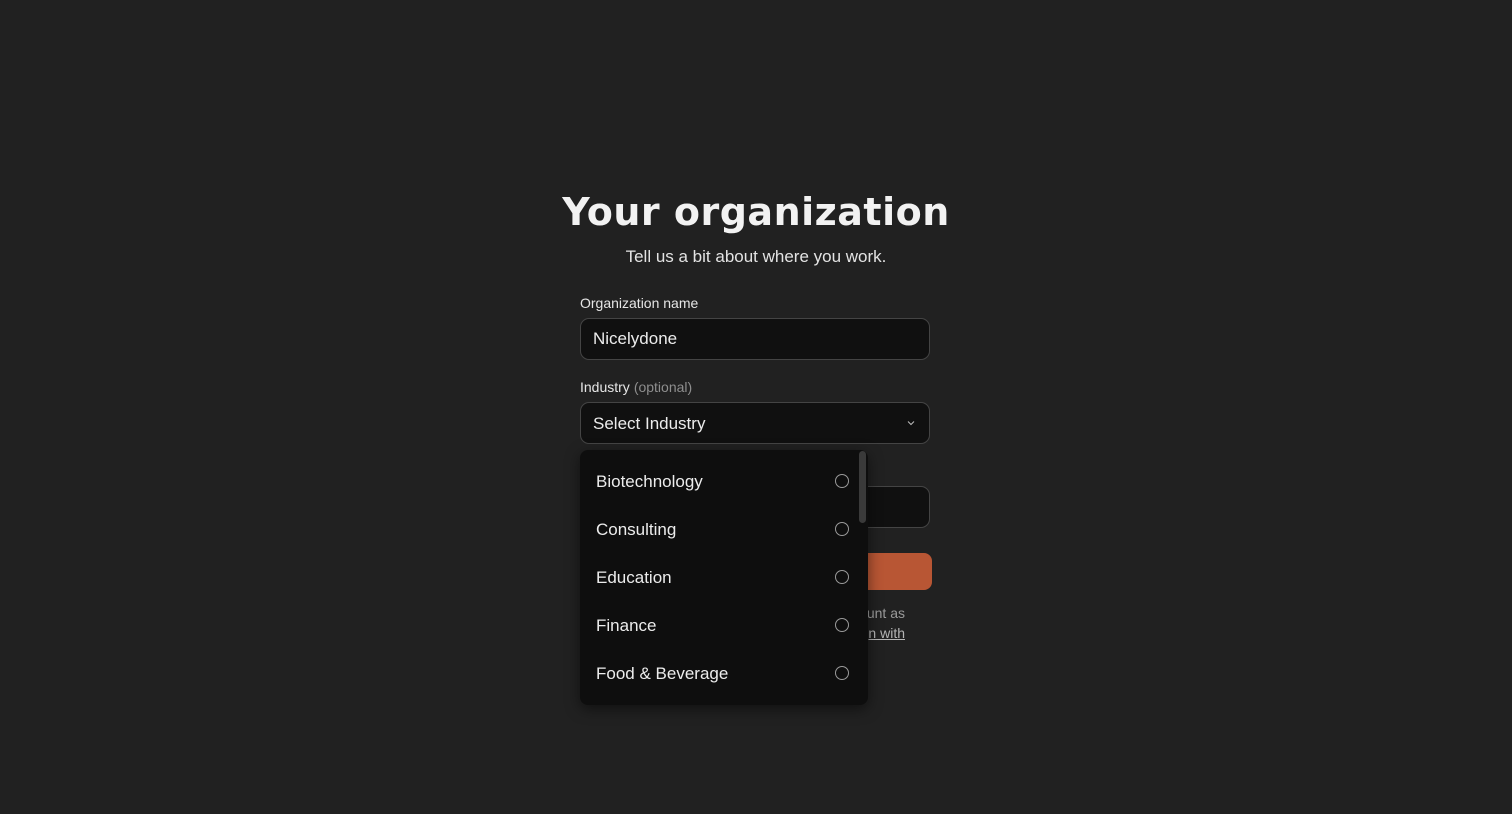 This screenshot has width=1512, height=814. What do you see at coordinates (626, 625) in the screenshot?
I see `industry-option-label: Finance` at bounding box center [626, 625].